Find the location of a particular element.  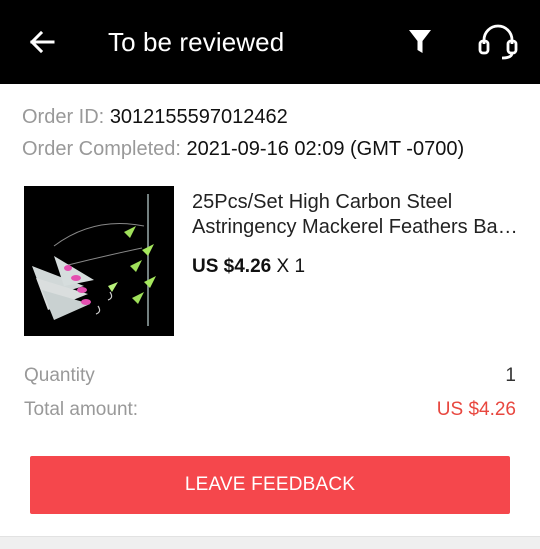

quantity-label: Quantity is located at coordinates (59, 375).